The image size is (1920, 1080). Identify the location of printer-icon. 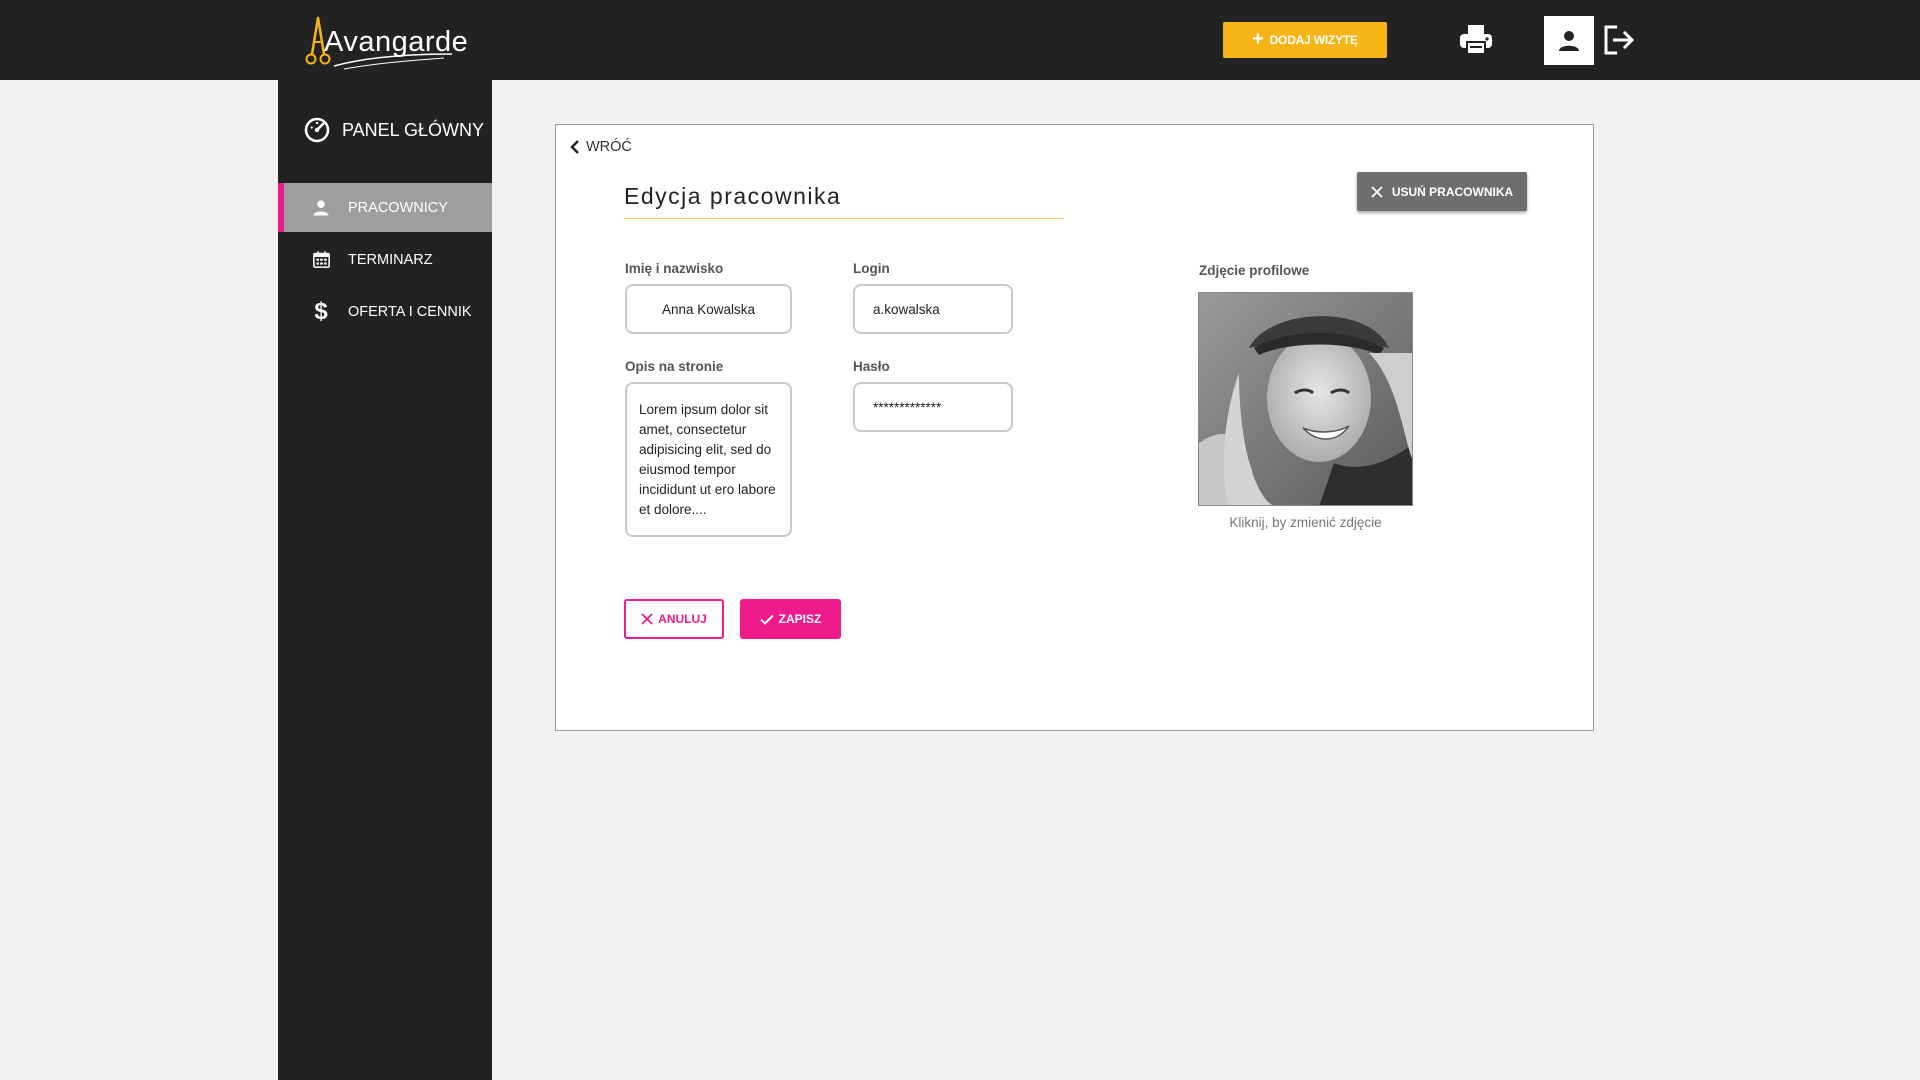
(1476, 40).